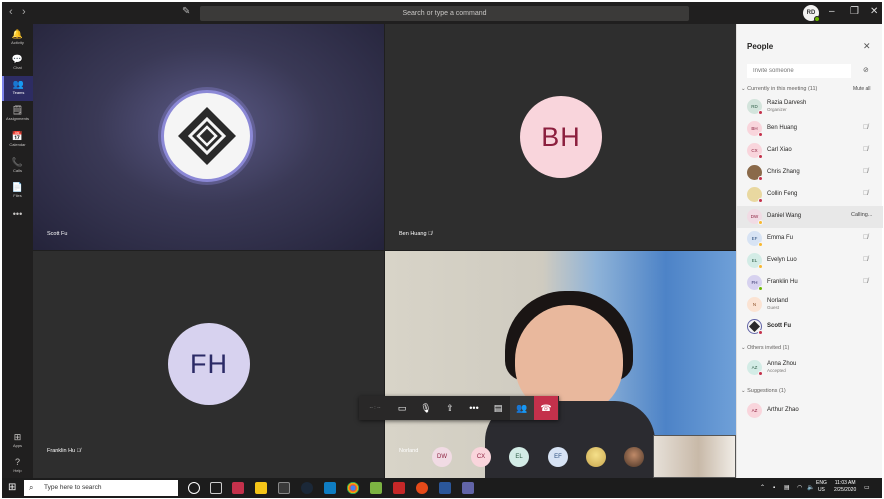  I want to click on compose-icon: ✎, so click(186, 11).